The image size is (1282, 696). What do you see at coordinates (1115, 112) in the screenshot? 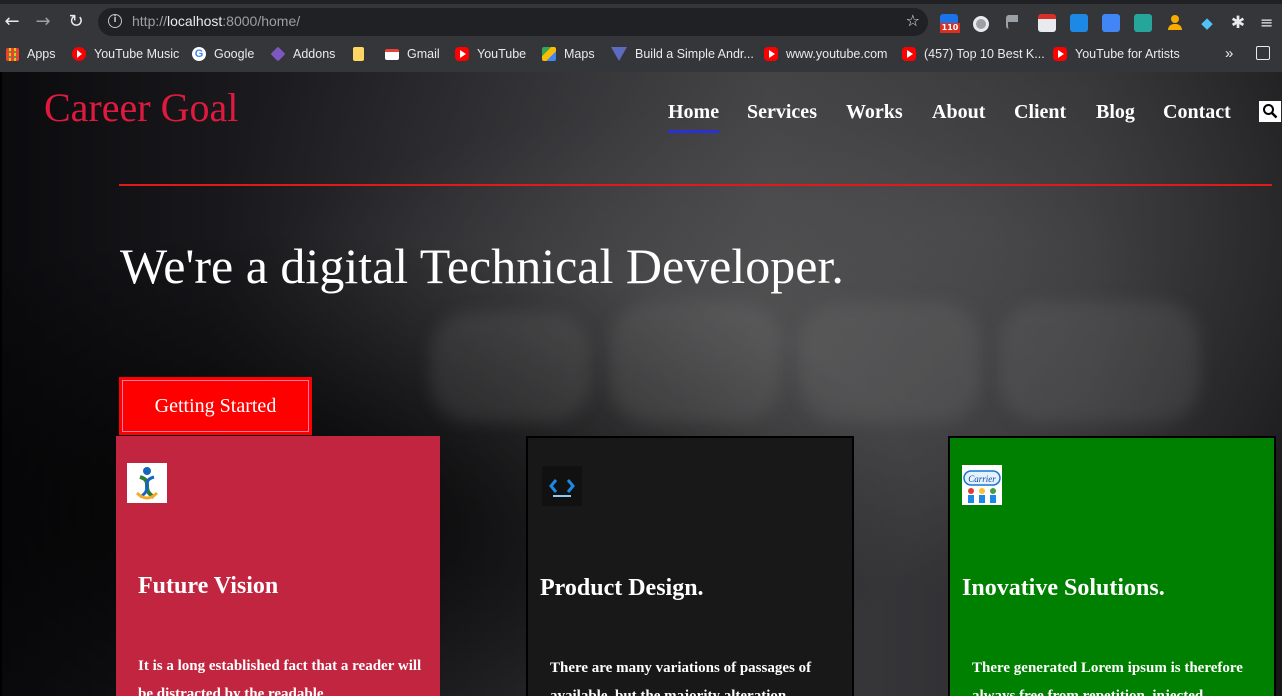
I see `nav-blog: Blog` at bounding box center [1115, 112].